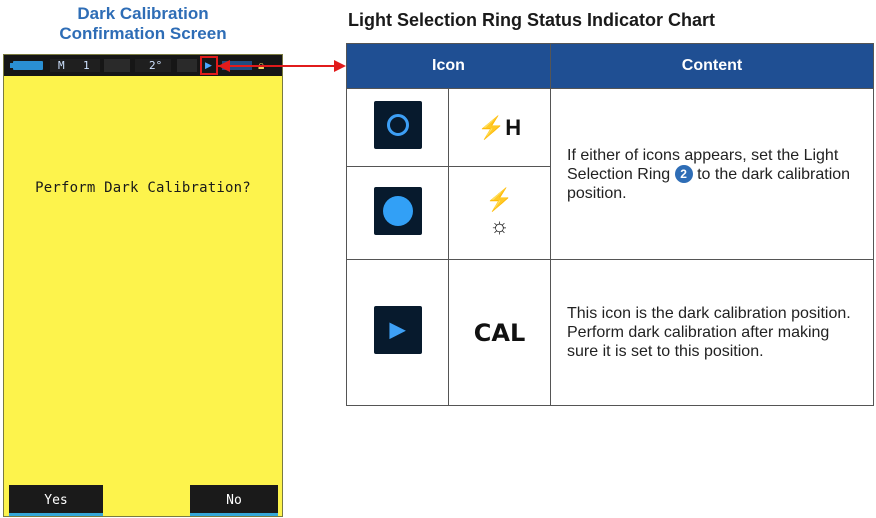 This screenshot has width=876, height=518. I want to click on status-bar-meter, so click(237, 65).